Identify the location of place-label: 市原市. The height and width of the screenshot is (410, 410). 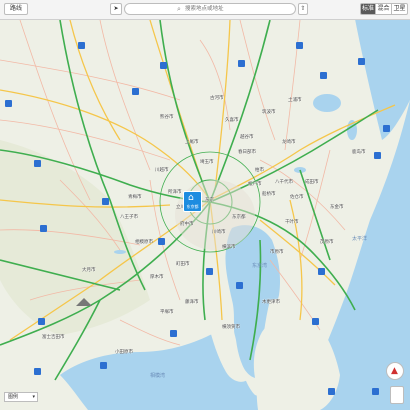
(277, 252).